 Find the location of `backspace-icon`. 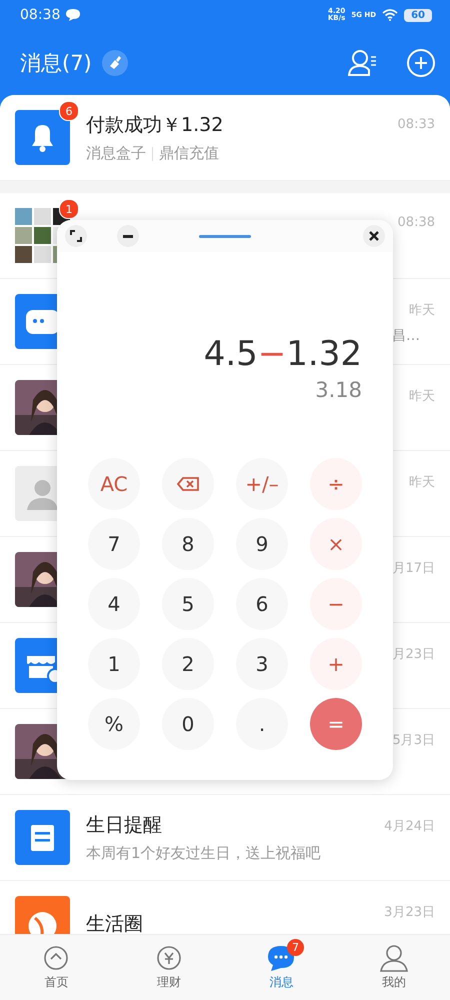

backspace-icon is located at coordinates (188, 484).